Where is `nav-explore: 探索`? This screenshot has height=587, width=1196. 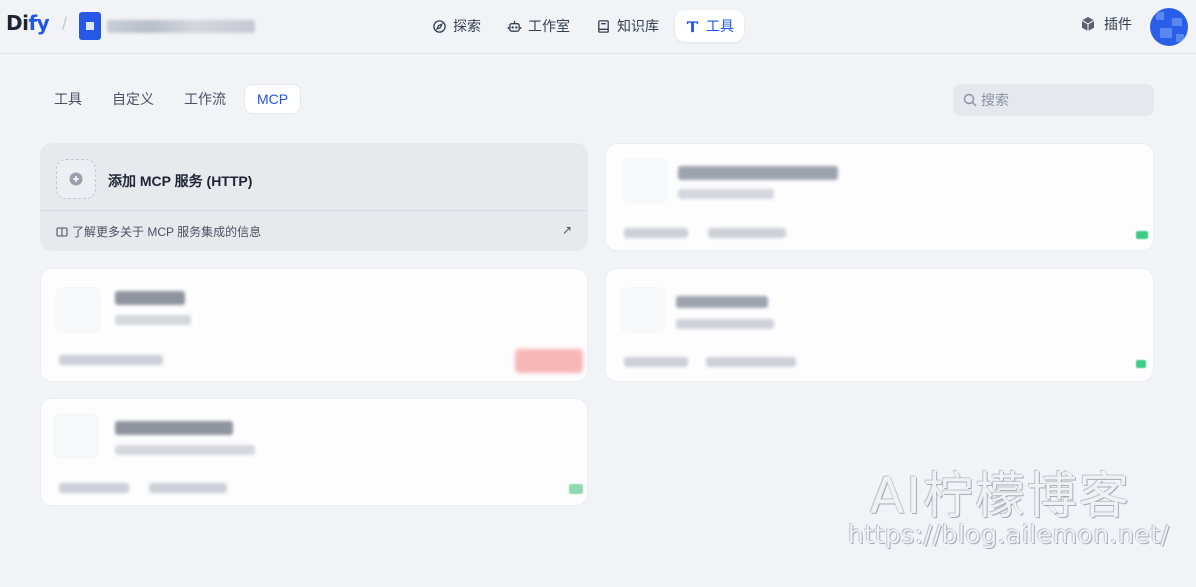 nav-explore: 探索 is located at coordinates (456, 26).